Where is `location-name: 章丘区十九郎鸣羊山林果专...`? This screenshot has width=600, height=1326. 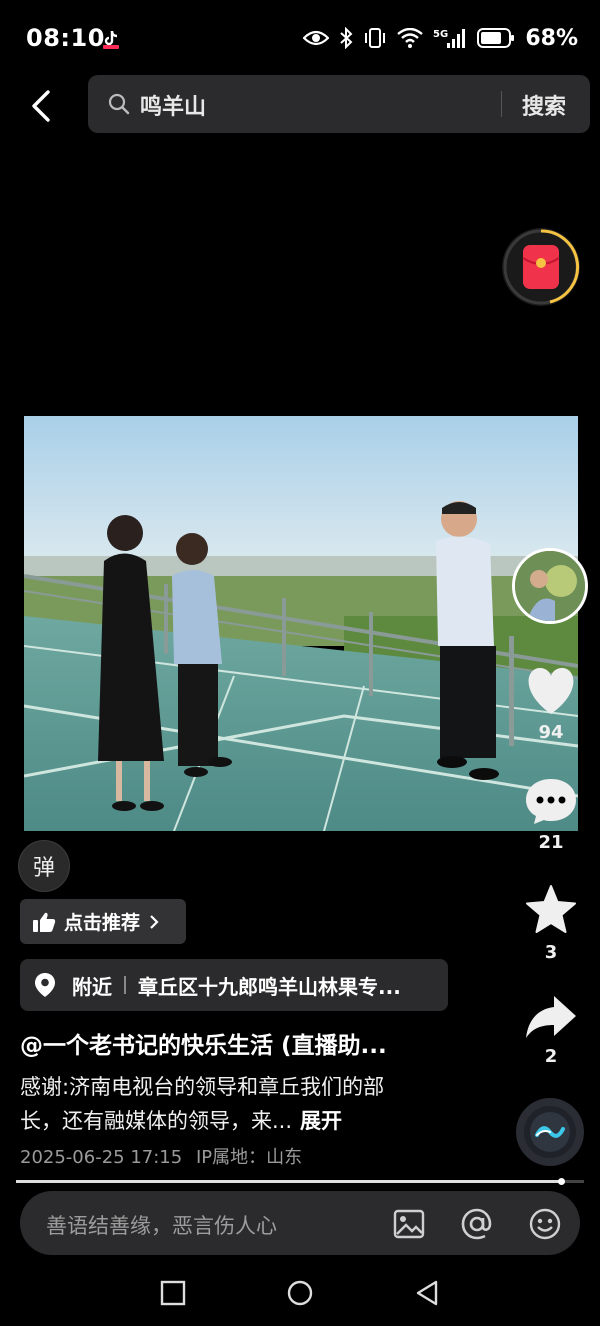 location-name: 章丘区十九郎鸣羊山林果专... is located at coordinates (269, 986).